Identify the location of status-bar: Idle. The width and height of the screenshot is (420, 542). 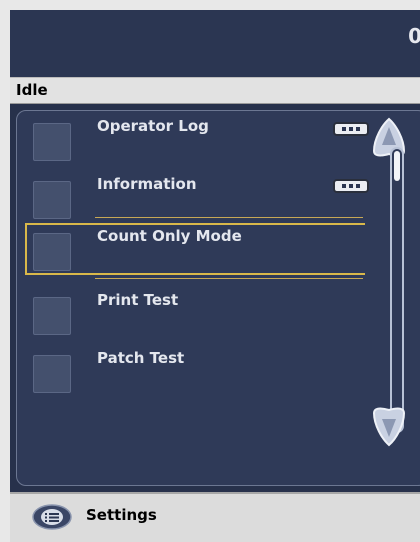
(215, 90).